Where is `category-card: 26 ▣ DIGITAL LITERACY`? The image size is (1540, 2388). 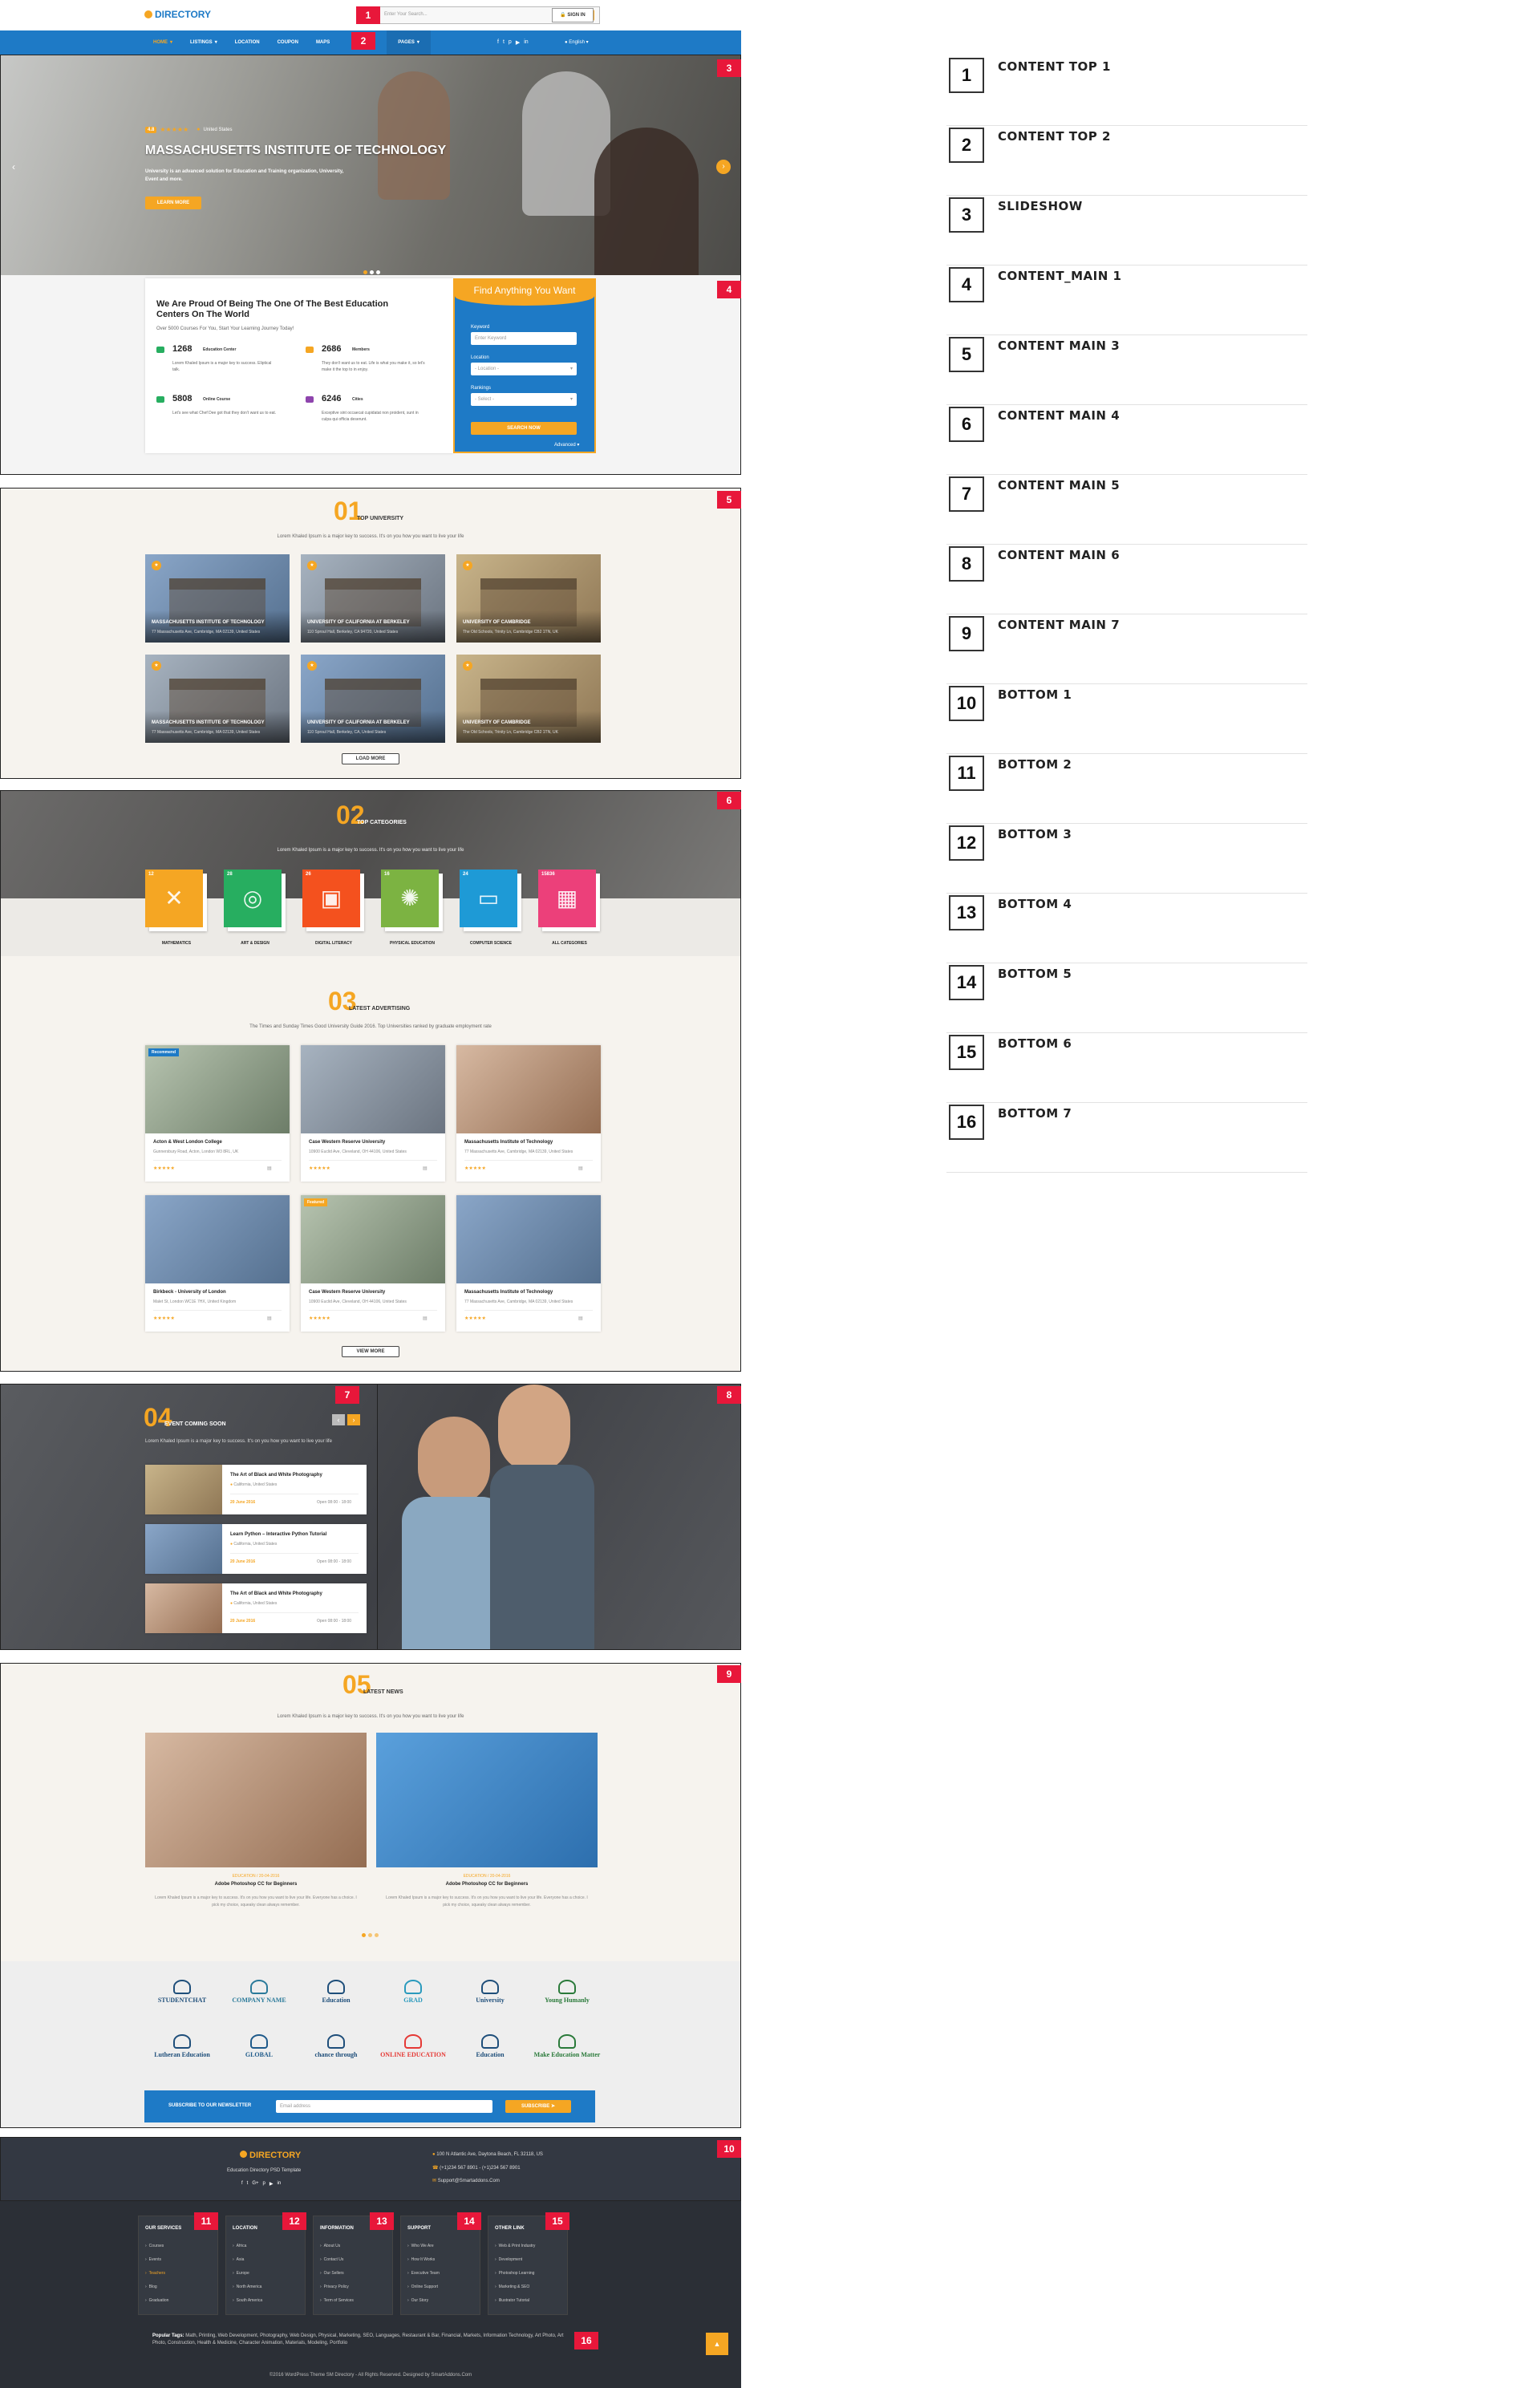 category-card: 26 ▣ DIGITAL LITERACY is located at coordinates (333, 908).